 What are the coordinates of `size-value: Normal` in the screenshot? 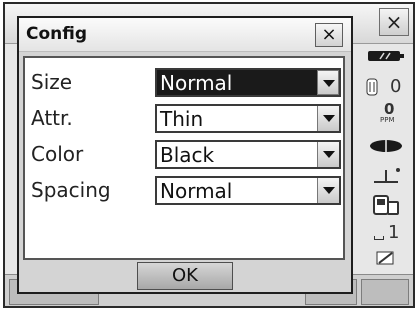 It's located at (196, 83).